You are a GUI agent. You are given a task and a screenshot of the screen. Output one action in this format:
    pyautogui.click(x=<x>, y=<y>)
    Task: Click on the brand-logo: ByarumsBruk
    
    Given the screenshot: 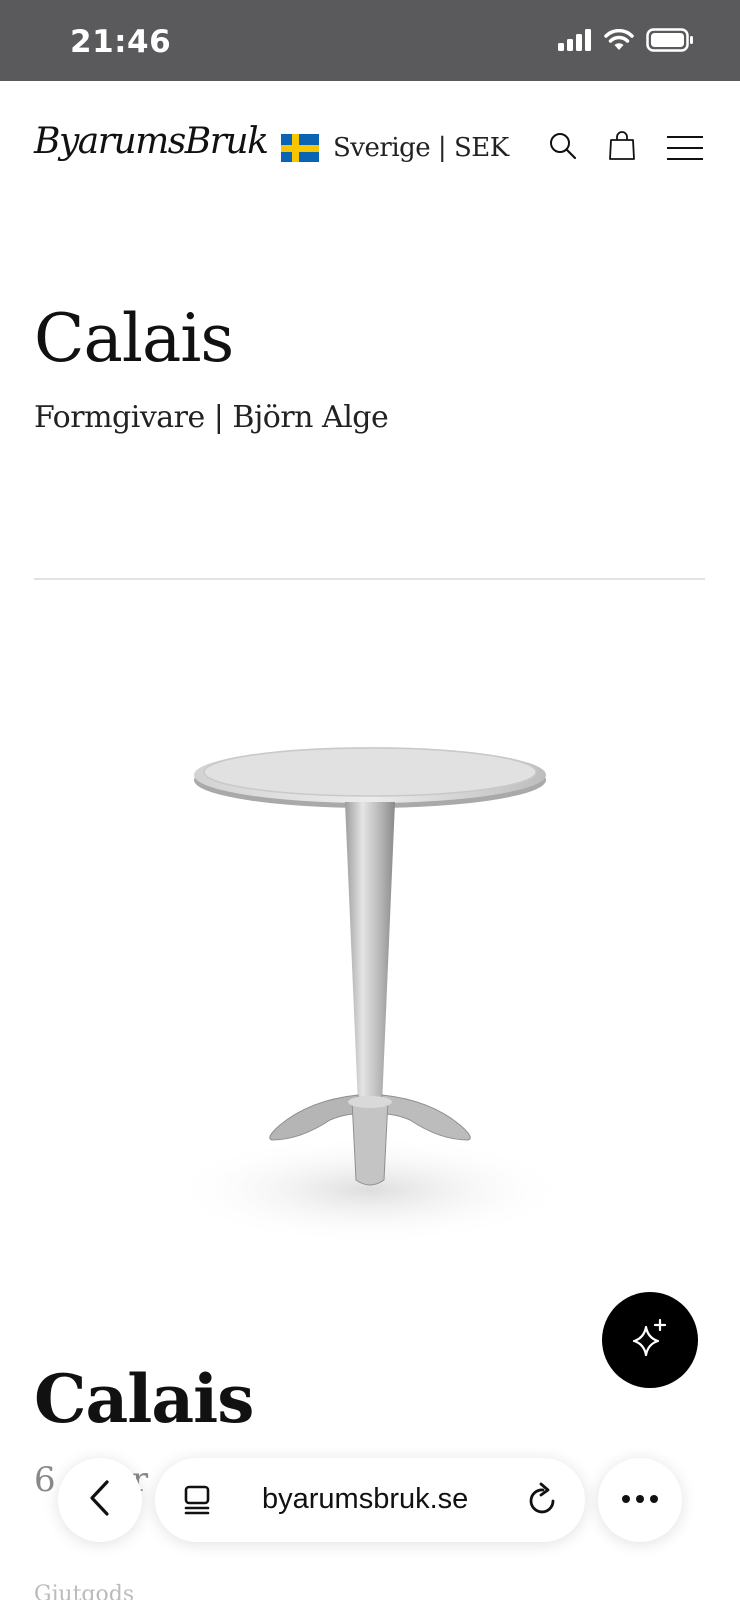 What is the action you would take?
    pyautogui.click(x=151, y=141)
    